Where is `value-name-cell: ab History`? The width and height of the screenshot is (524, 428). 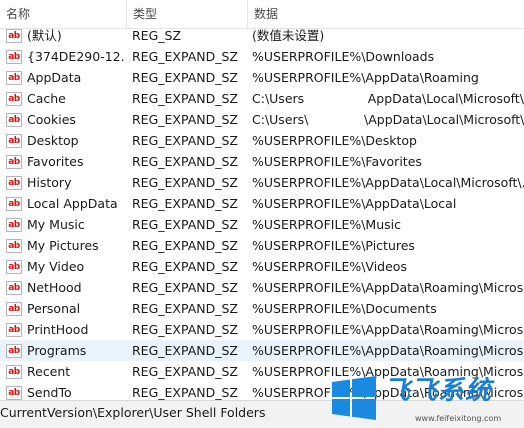
value-name-cell: ab History is located at coordinates (66, 182).